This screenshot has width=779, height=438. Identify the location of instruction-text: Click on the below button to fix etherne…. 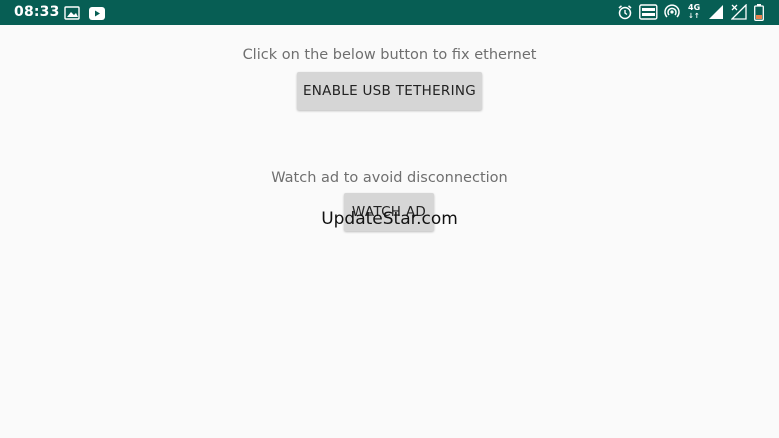
(389, 55).